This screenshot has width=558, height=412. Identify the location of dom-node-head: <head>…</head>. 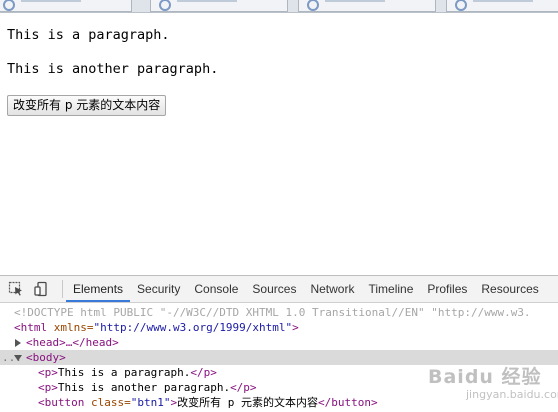
(279, 342).